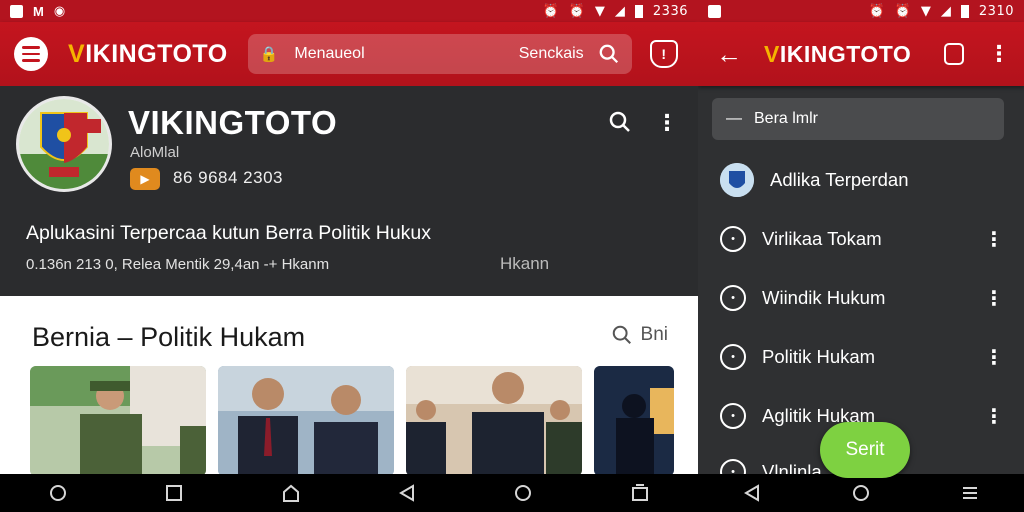 The width and height of the screenshot is (1024, 512). Describe the element at coordinates (155, 152) in the screenshot. I see `profile-subtitle: AloMlal` at that location.